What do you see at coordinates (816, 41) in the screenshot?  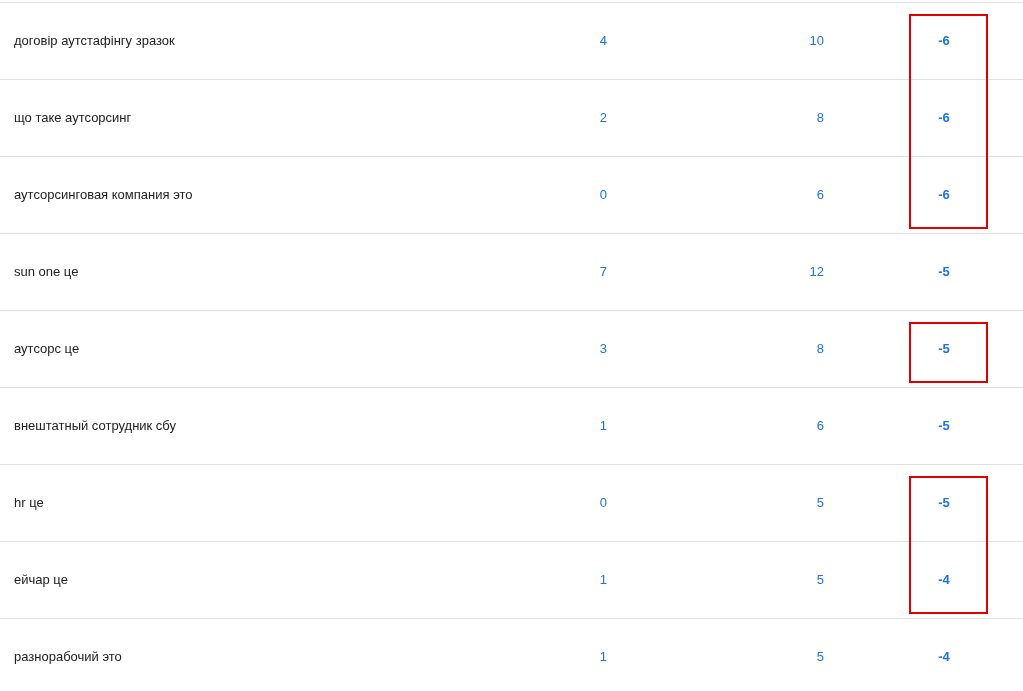 I see `number-cell: 10` at bounding box center [816, 41].